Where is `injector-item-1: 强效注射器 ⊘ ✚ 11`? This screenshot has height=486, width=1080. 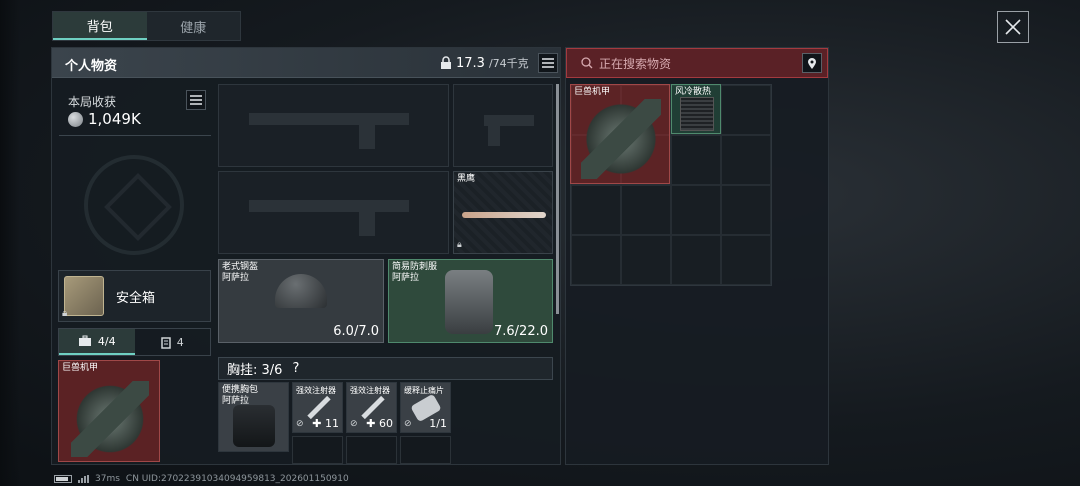 injector-item-1: 强效注射器 ⊘ ✚ 11 is located at coordinates (317, 407).